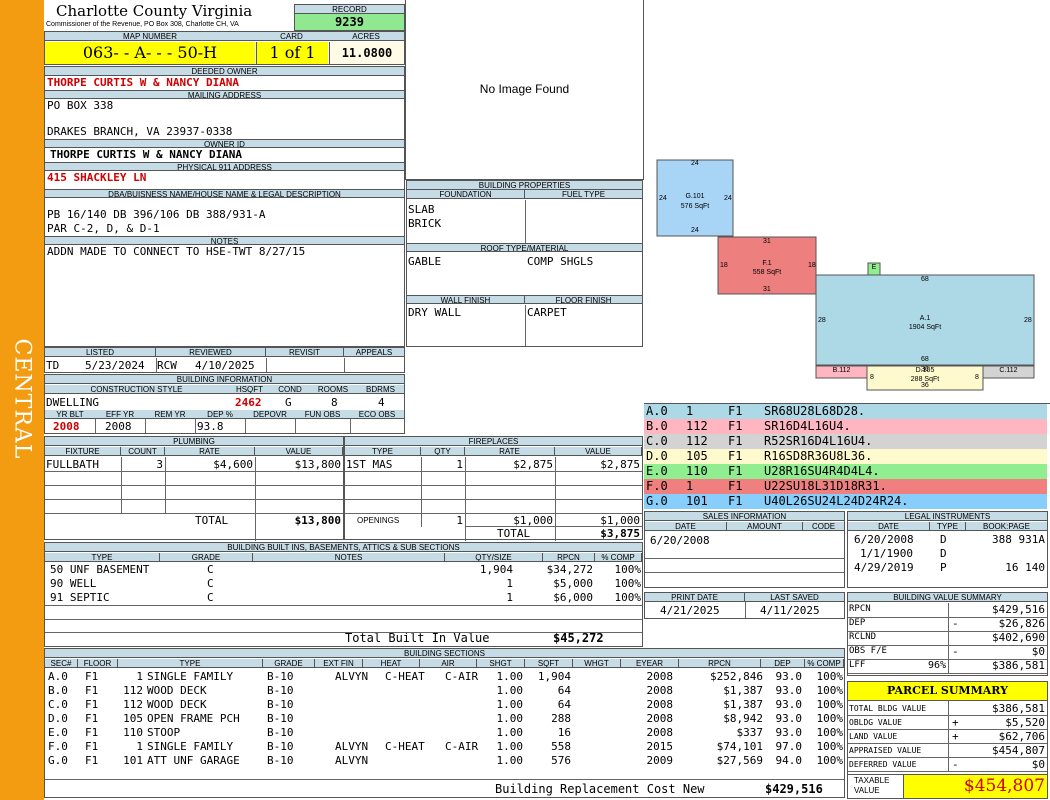 The image size is (1050, 800). Describe the element at coordinates (164, 732) in the screenshot. I see `section-type-name: STOOP` at that location.